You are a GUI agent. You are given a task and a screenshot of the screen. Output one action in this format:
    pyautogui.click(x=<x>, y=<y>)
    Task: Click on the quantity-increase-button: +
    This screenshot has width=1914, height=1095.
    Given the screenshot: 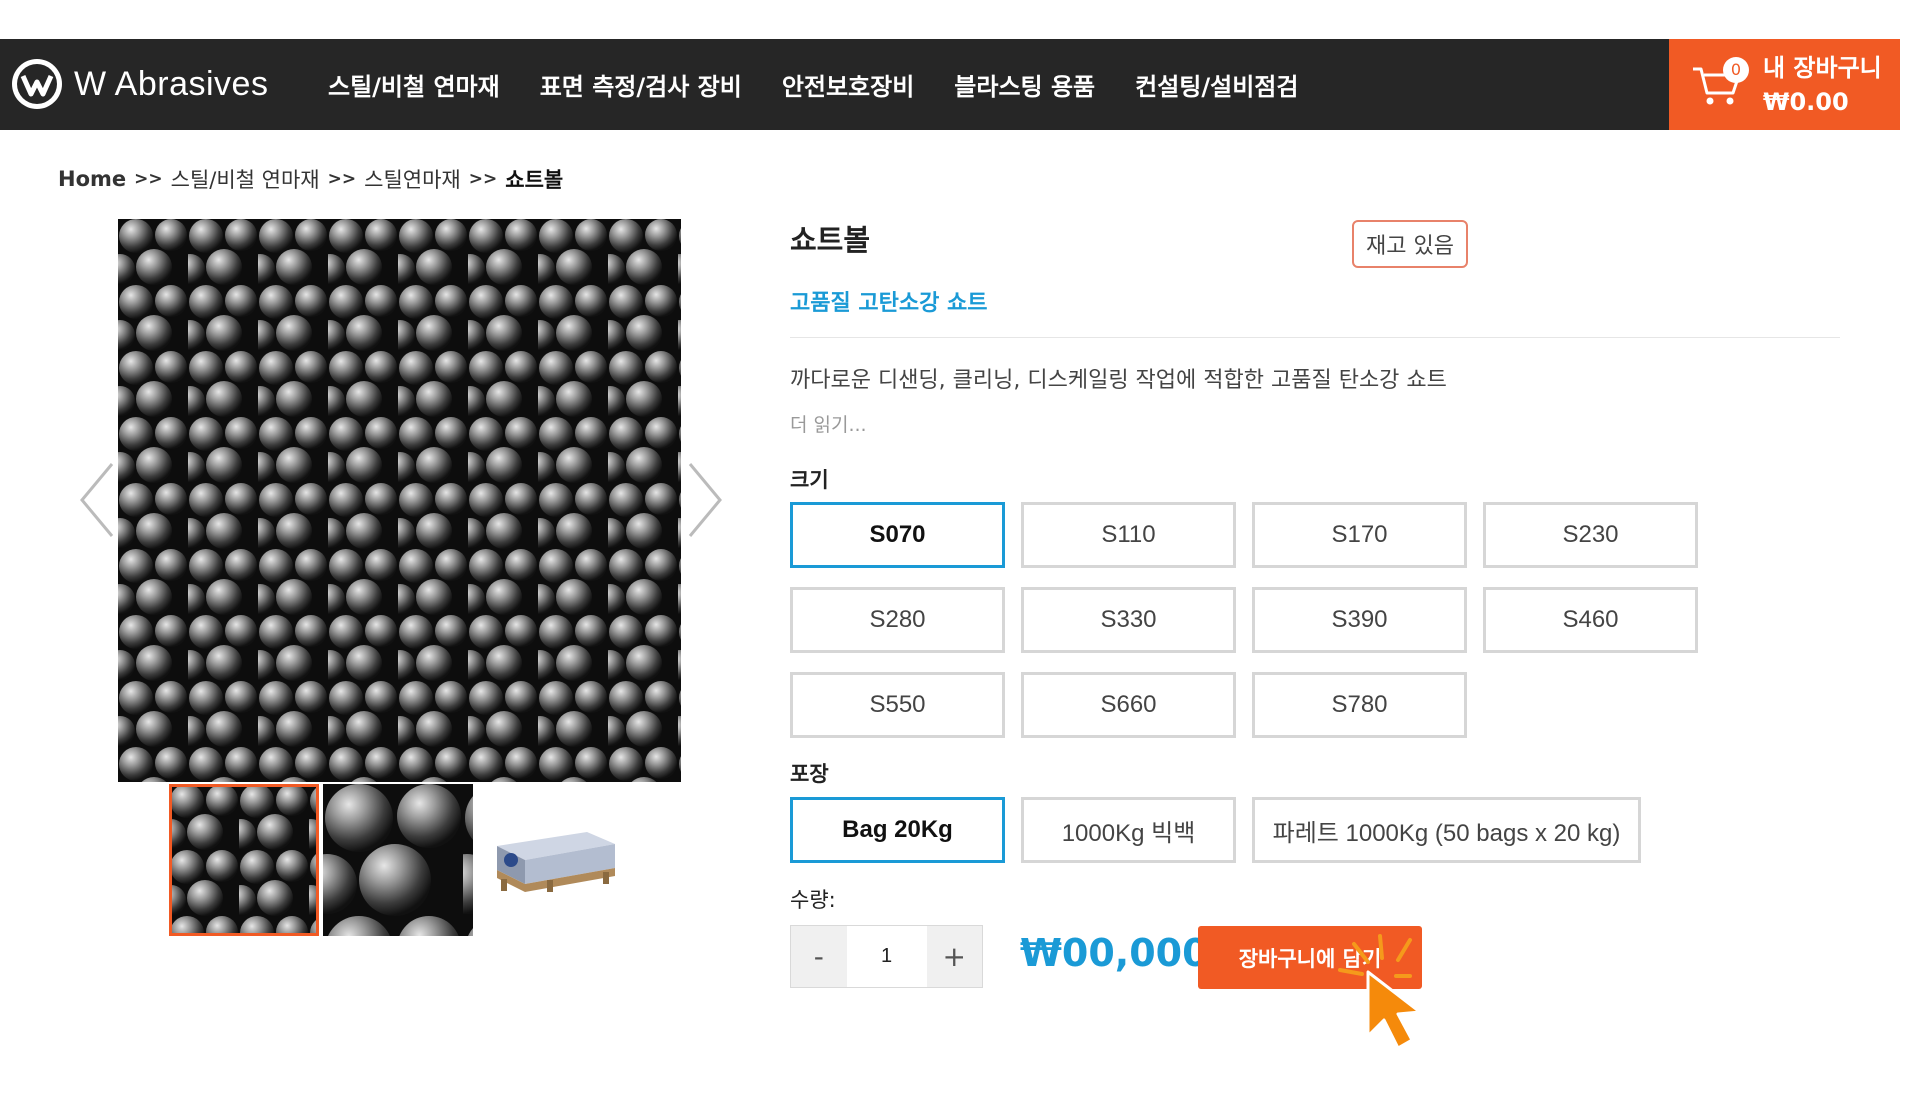 What is the action you would take?
    pyautogui.click(x=954, y=956)
    